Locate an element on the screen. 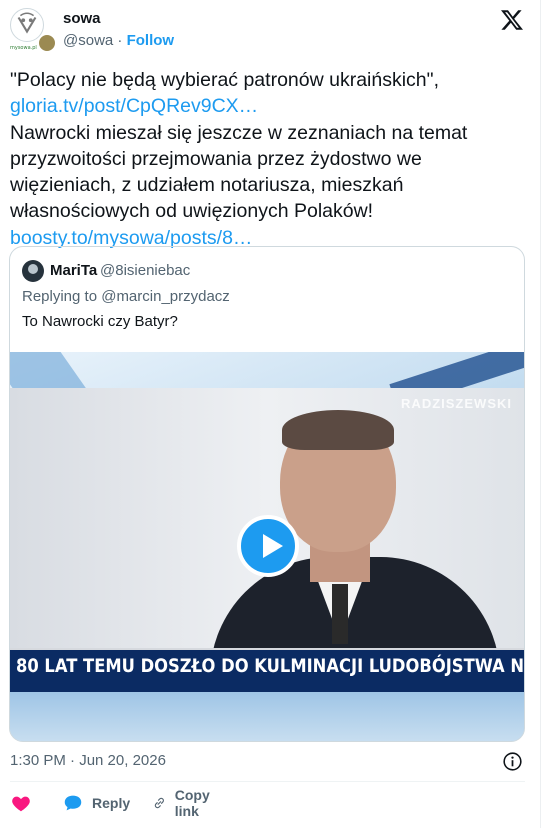  like-button is located at coordinates (21, 803).